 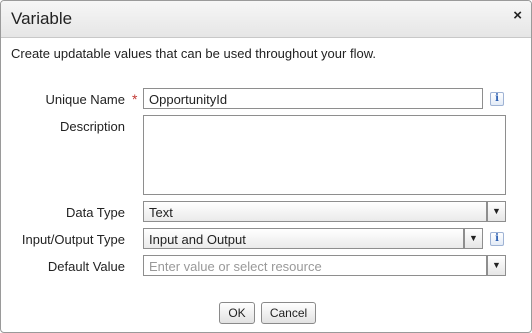 What do you see at coordinates (135, 99) in the screenshot?
I see `required-marker: *` at bounding box center [135, 99].